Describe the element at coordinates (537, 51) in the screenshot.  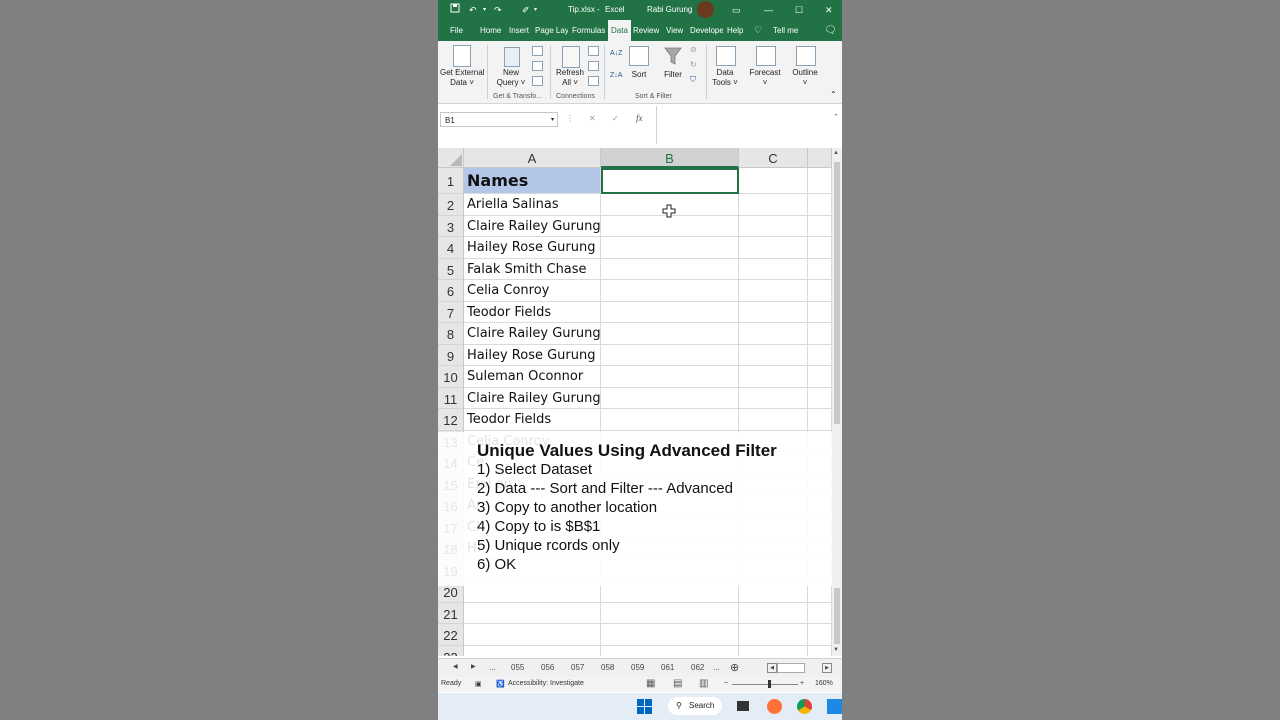
I see `show-queries-icon` at that location.